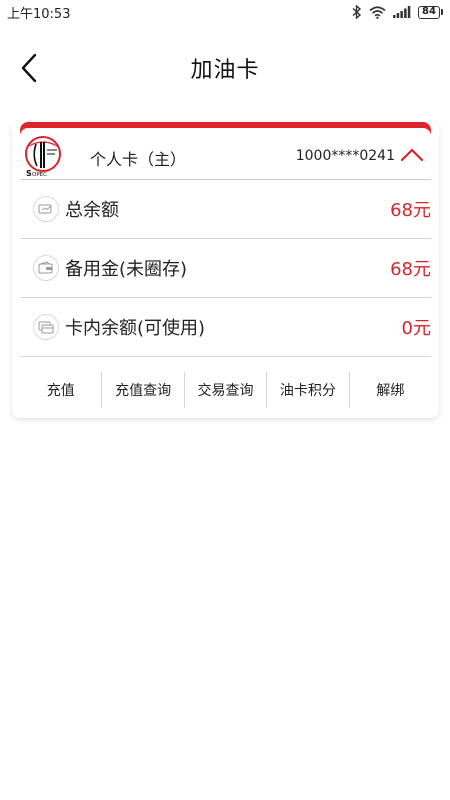 Image resolution: width=450 pixels, height=800 pixels. Describe the element at coordinates (135, 328) in the screenshot. I see `row-label: 卡内余额(可使用)` at that location.